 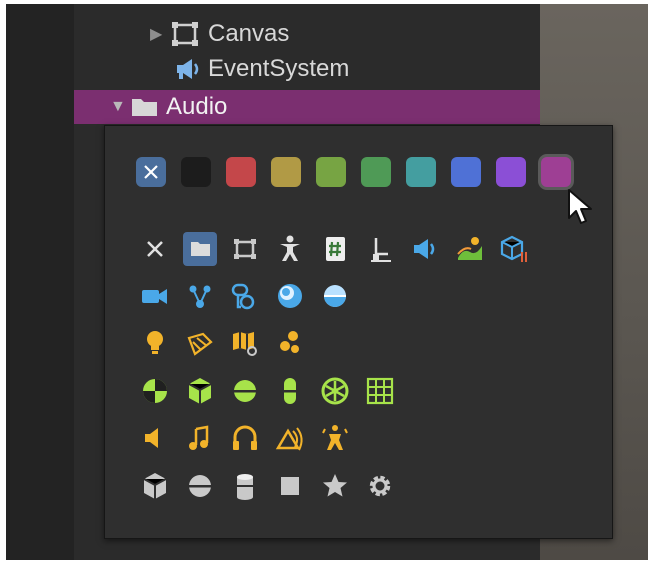 I want to click on star-icon, so click(x=335, y=486).